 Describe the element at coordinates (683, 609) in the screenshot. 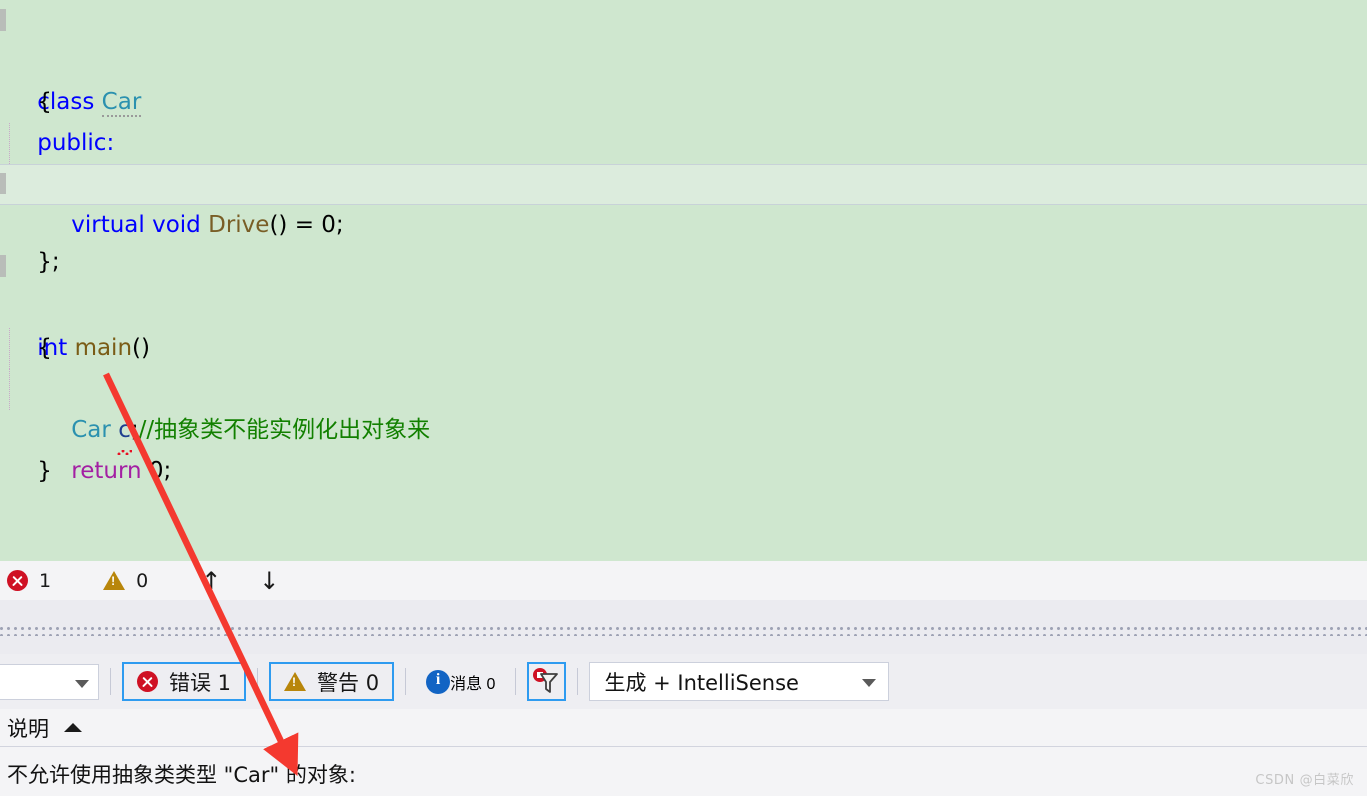

I see `panel-splitter` at that location.